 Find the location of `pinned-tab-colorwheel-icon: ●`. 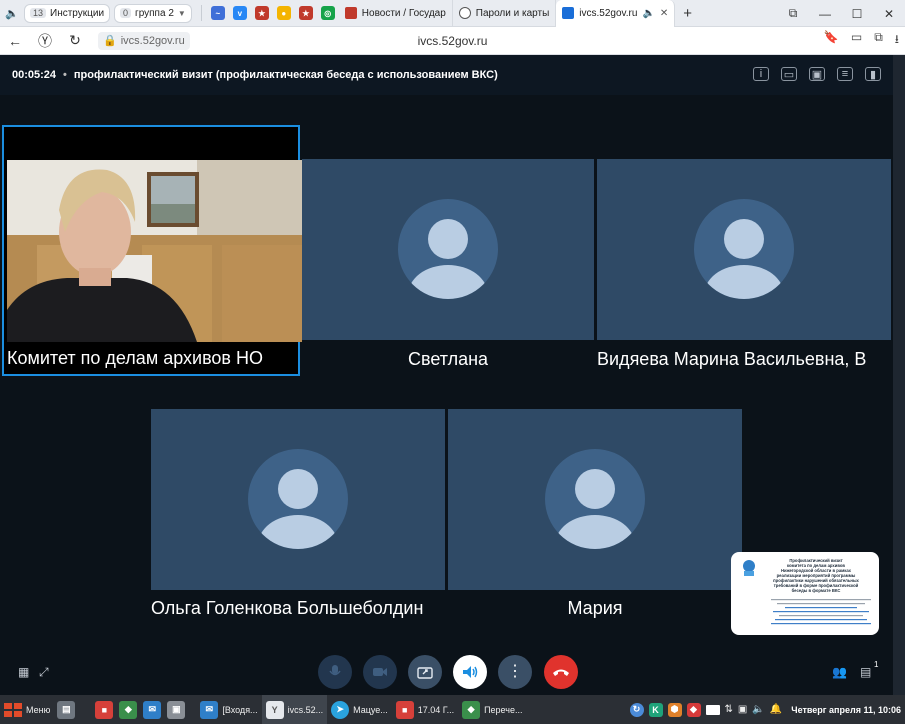

pinned-tab-colorwheel-icon: ● is located at coordinates (283, 13).